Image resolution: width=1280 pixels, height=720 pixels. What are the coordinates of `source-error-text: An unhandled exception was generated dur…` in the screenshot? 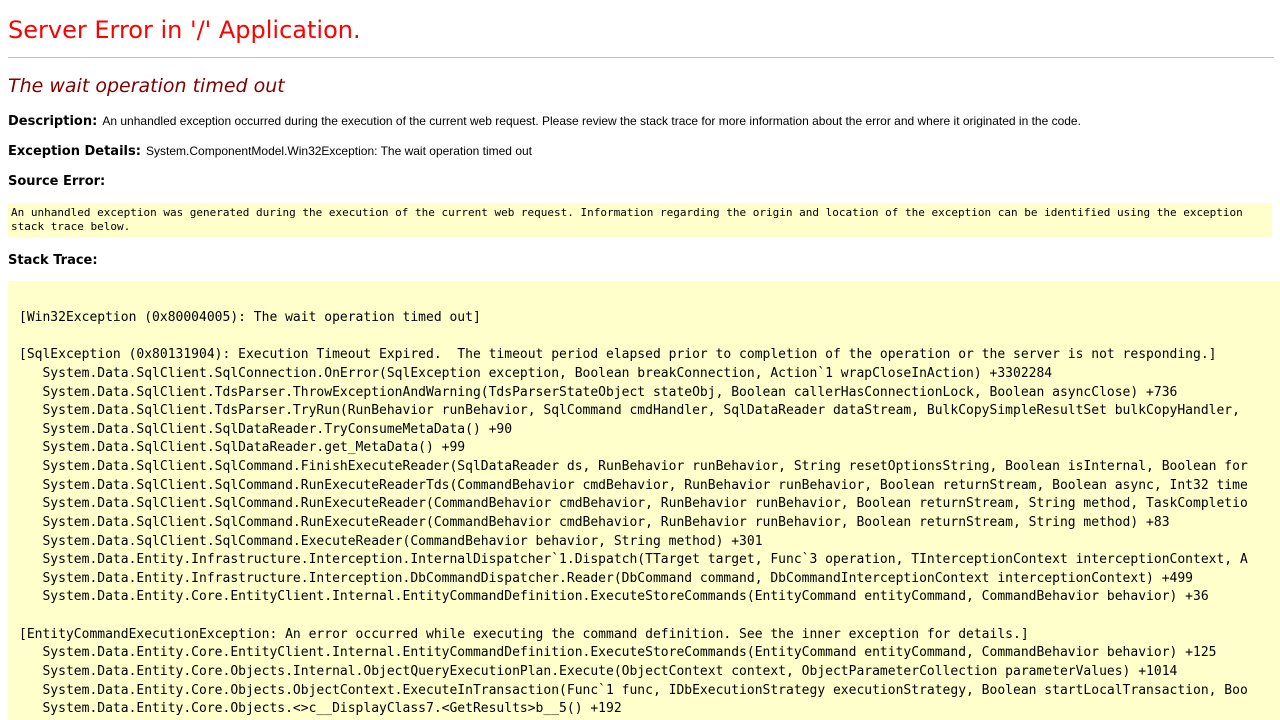 It's located at (630, 219).